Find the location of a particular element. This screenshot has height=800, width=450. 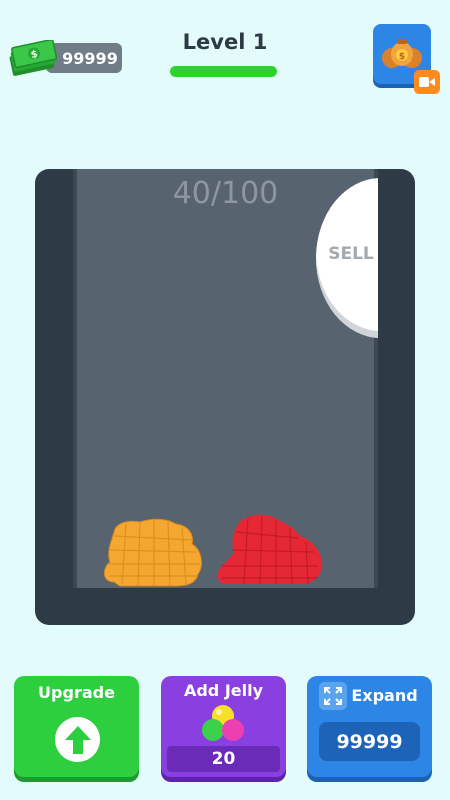

level-title: Level 1 is located at coordinates (225, 42).